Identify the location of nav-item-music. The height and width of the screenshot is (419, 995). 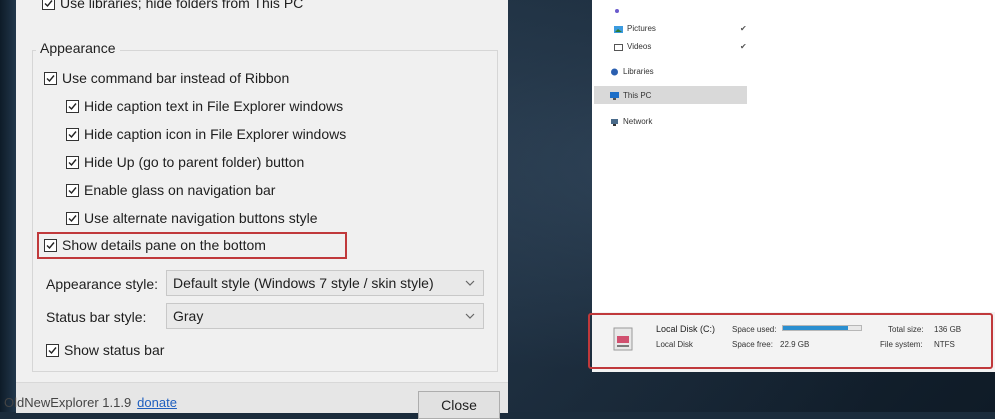
(620, 9).